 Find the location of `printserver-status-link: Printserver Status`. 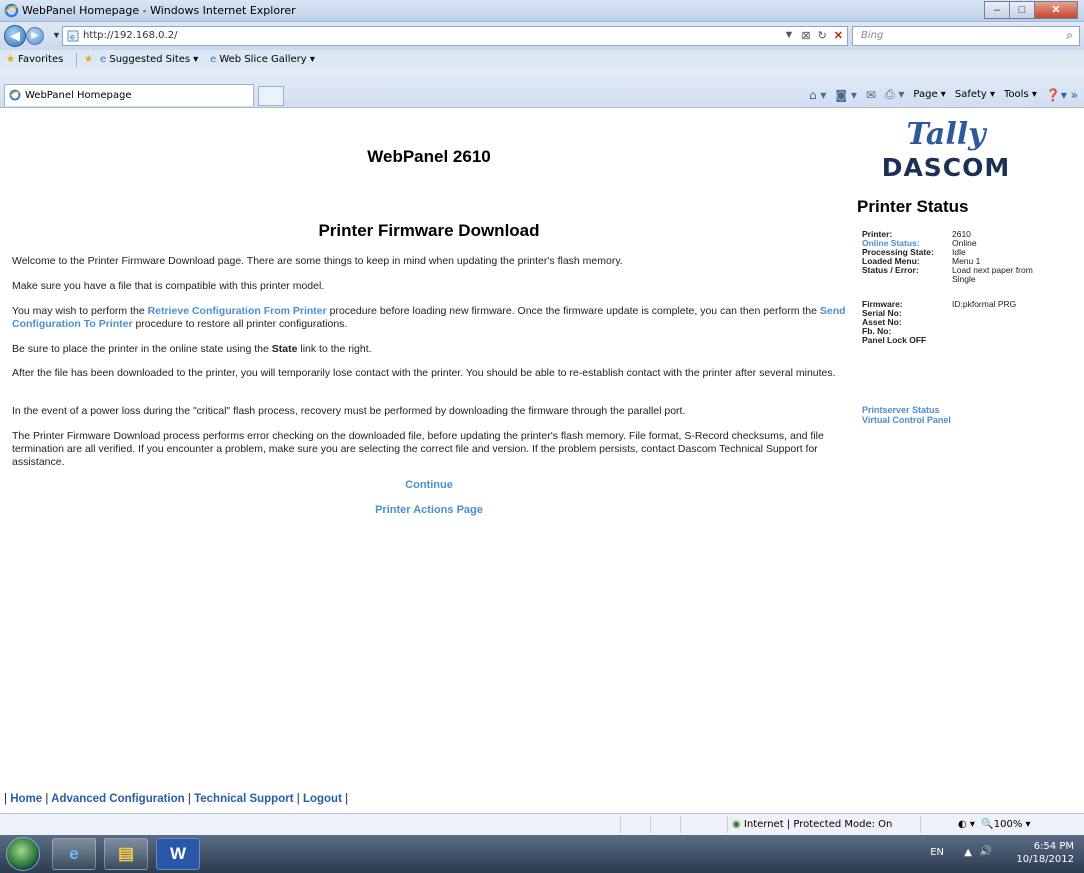

printserver-status-link: Printserver Status is located at coordinates (901, 410).